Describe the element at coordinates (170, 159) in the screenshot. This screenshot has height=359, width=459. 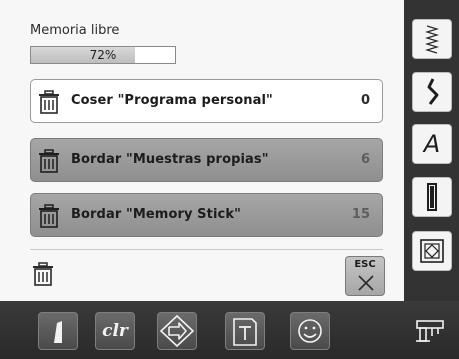
I see `row-label: Bordar "Muestras propias"` at that location.